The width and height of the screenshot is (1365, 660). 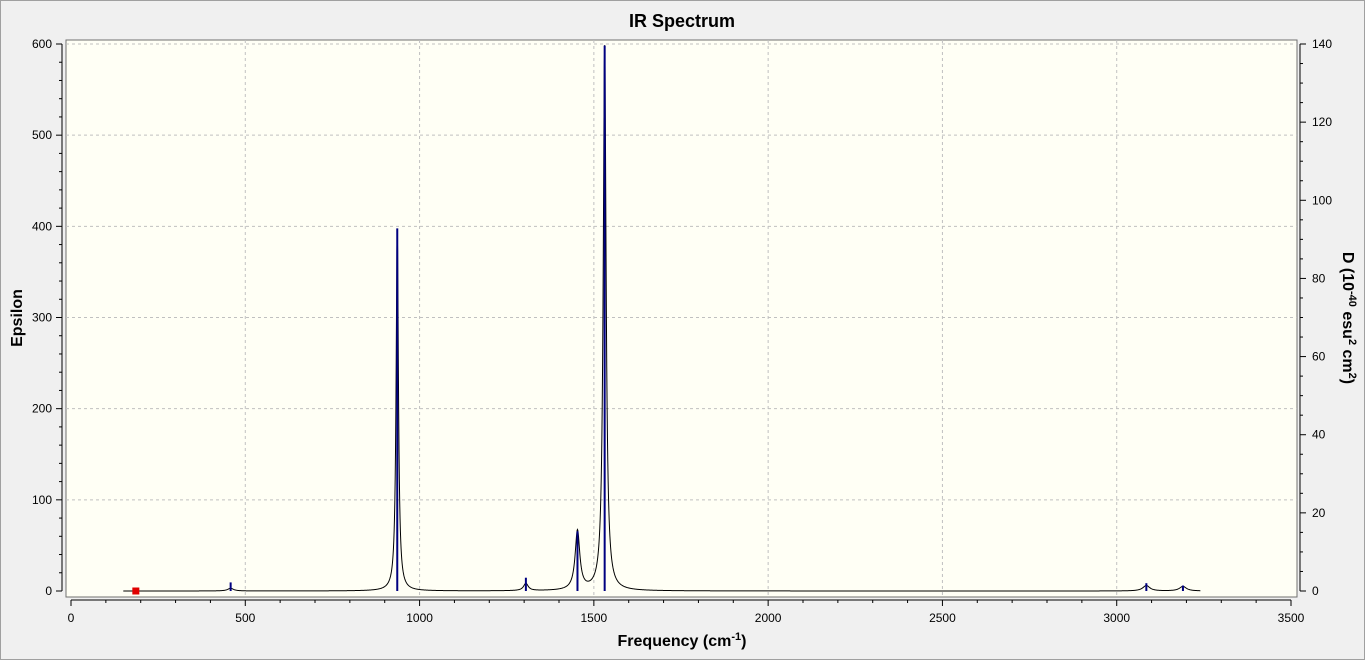 What do you see at coordinates (1319, 278) in the screenshot?
I see `y2-tick-label: 80` at bounding box center [1319, 278].